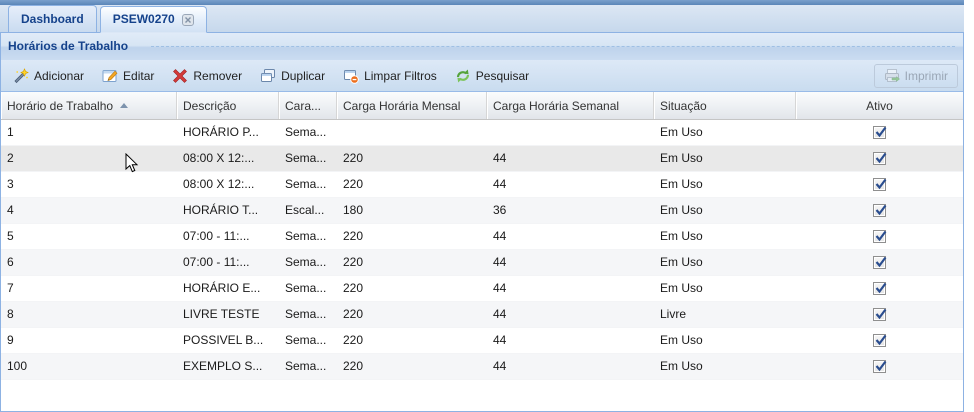 The height and width of the screenshot is (412, 974). What do you see at coordinates (402, 105) in the screenshot?
I see `column-label: Carga Horária Mensal` at bounding box center [402, 105].